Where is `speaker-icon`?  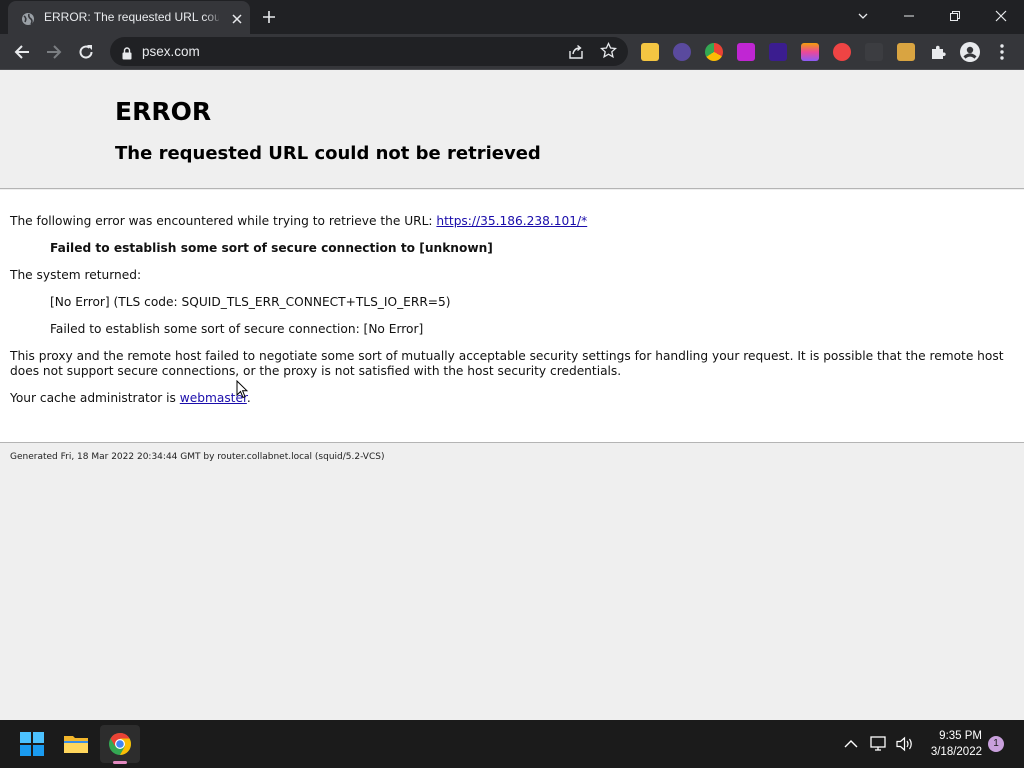 speaker-icon is located at coordinates (904, 744).